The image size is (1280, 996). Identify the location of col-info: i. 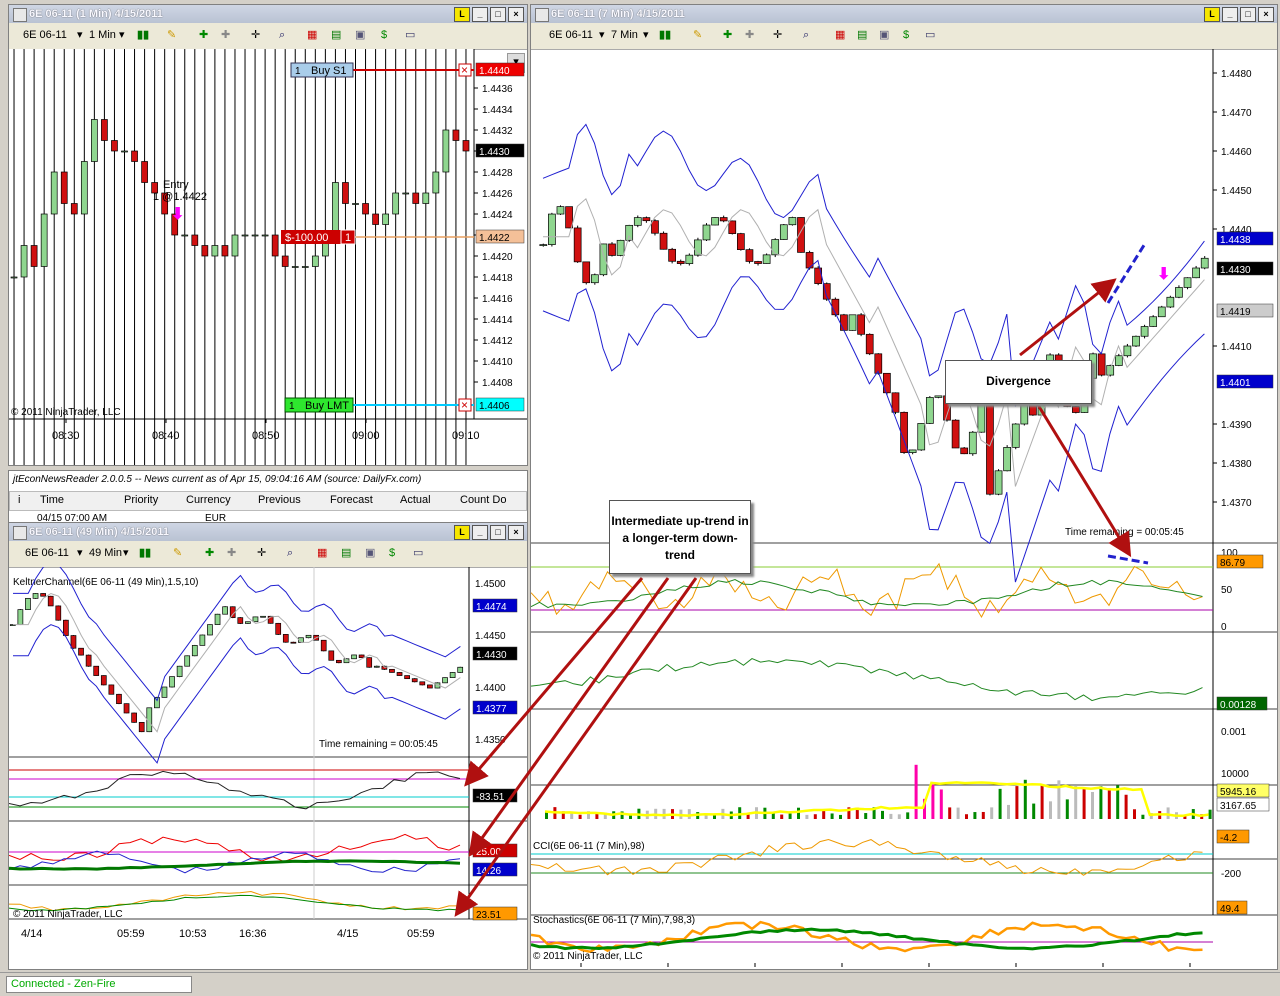
(19, 500).